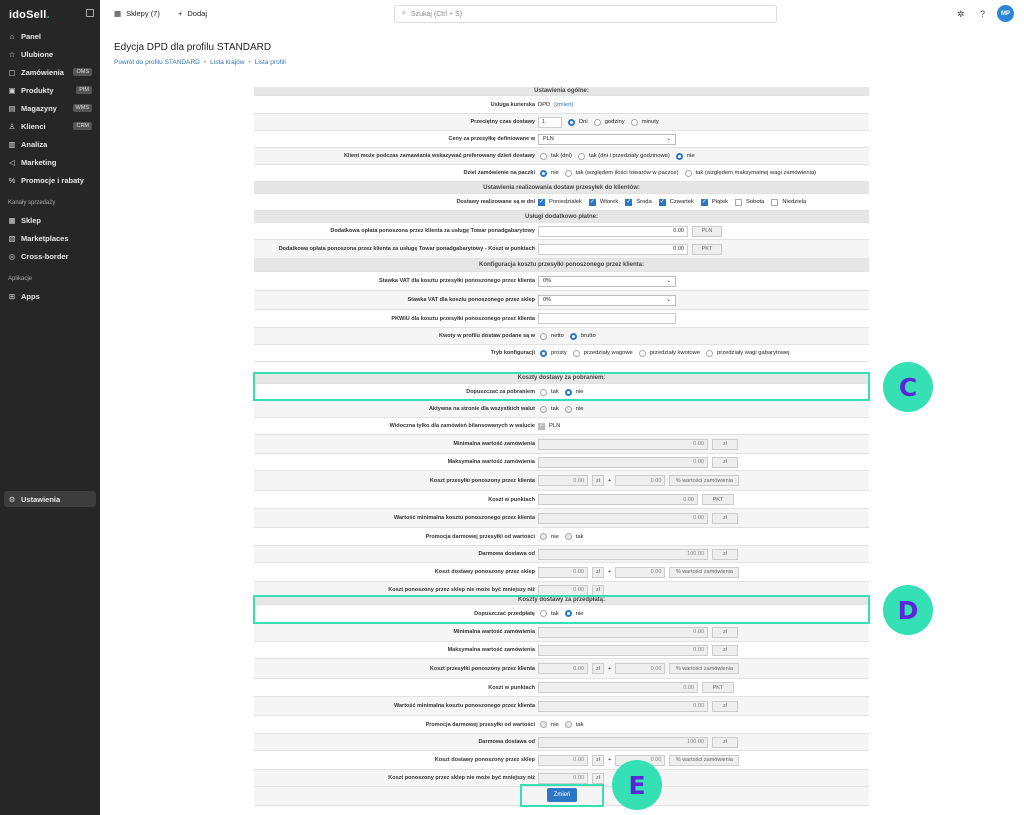 This screenshot has width=1024, height=815. I want to click on delivery-time-input: 1, so click(550, 122).